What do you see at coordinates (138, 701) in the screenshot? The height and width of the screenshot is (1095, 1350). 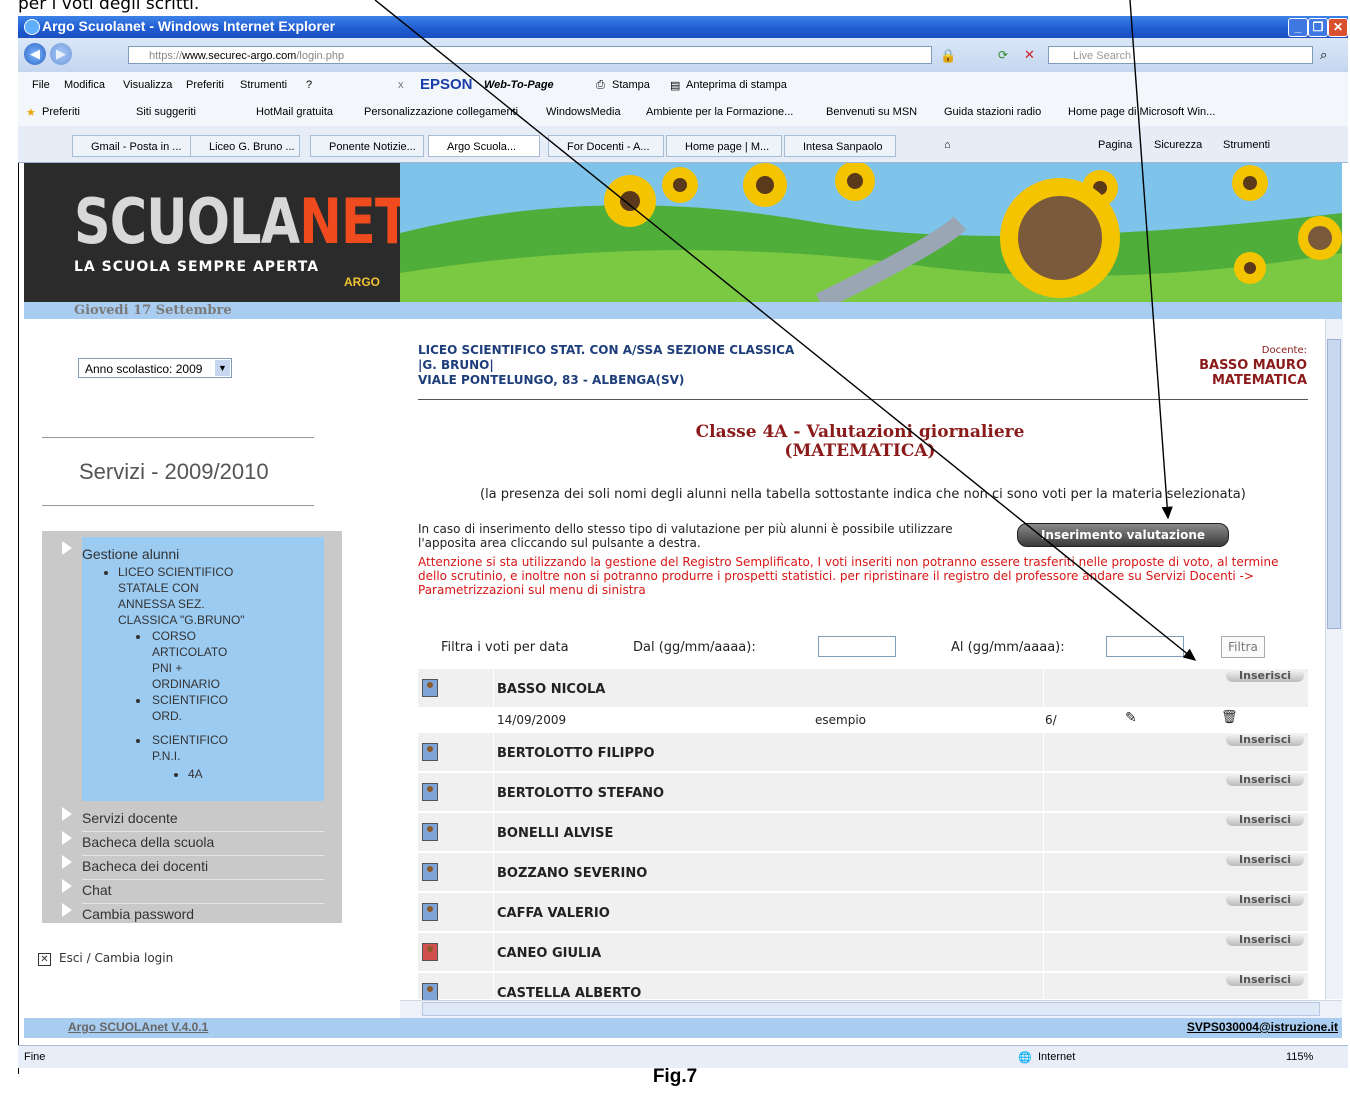 I see `bullet` at bounding box center [138, 701].